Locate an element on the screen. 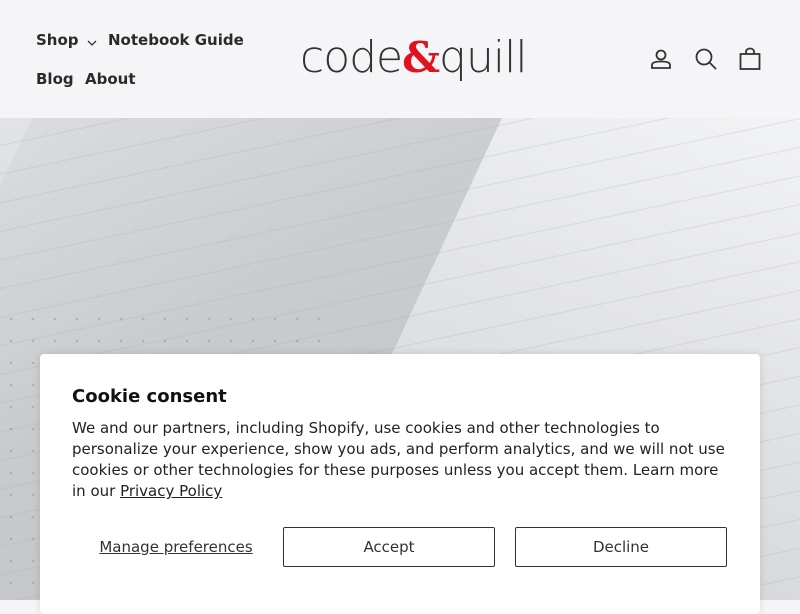 The width and height of the screenshot is (800, 614). manage-preferences-button: Manage preferences is located at coordinates (176, 547).